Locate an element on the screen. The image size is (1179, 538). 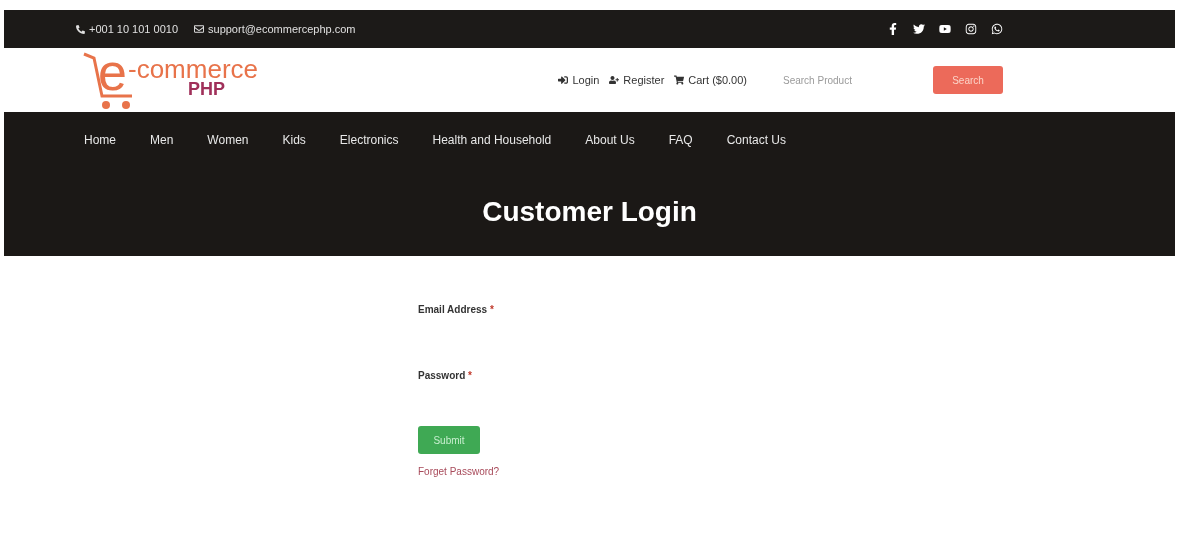
cart-link: Cart ($0.00) is located at coordinates (710, 80).